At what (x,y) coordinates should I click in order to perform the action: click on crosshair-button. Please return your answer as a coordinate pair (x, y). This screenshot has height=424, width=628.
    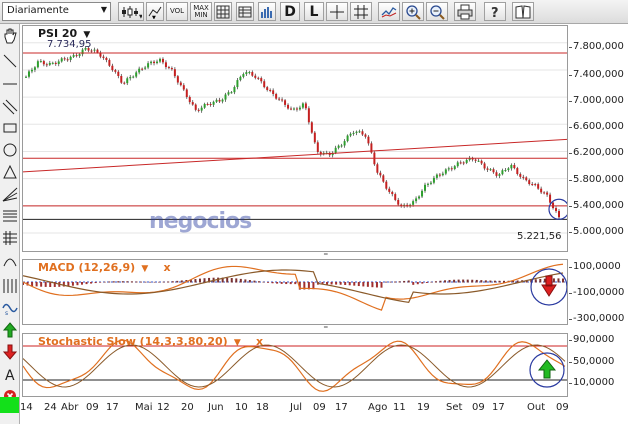
    Looking at the image, I should click on (337, 11).